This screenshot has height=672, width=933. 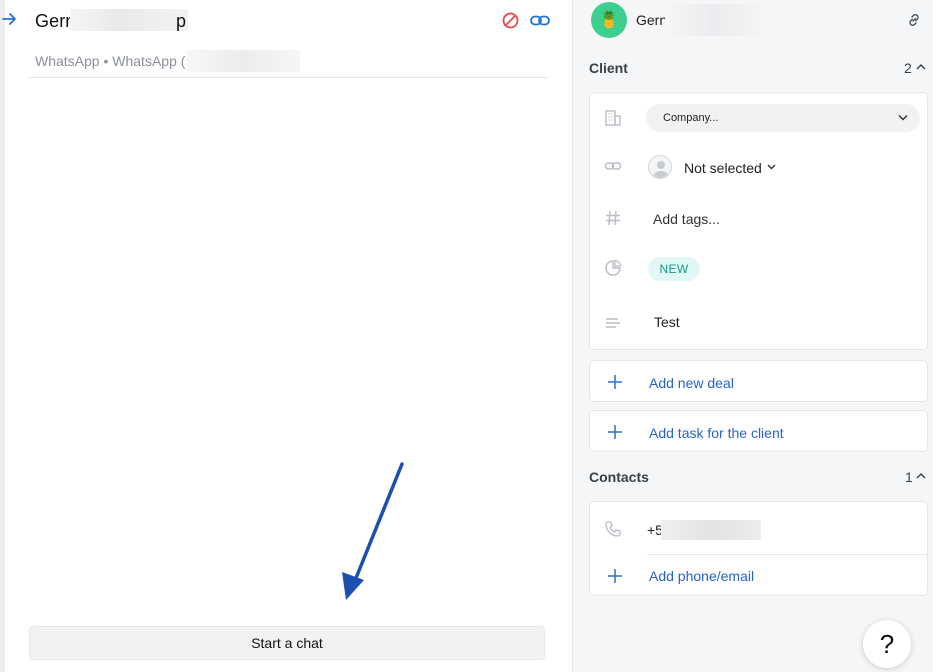 What do you see at coordinates (608, 68) in the screenshot?
I see `client-section-title: Client` at bounding box center [608, 68].